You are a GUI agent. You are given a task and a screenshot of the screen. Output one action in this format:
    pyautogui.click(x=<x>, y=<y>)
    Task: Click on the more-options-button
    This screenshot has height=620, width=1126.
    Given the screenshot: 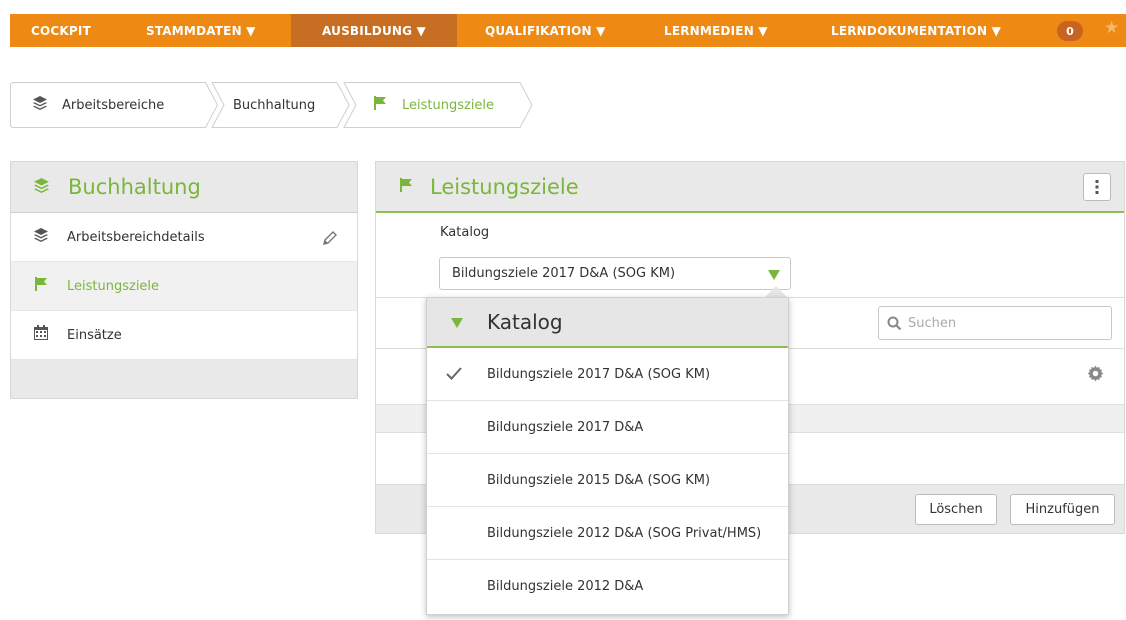 What is the action you would take?
    pyautogui.click(x=1097, y=187)
    